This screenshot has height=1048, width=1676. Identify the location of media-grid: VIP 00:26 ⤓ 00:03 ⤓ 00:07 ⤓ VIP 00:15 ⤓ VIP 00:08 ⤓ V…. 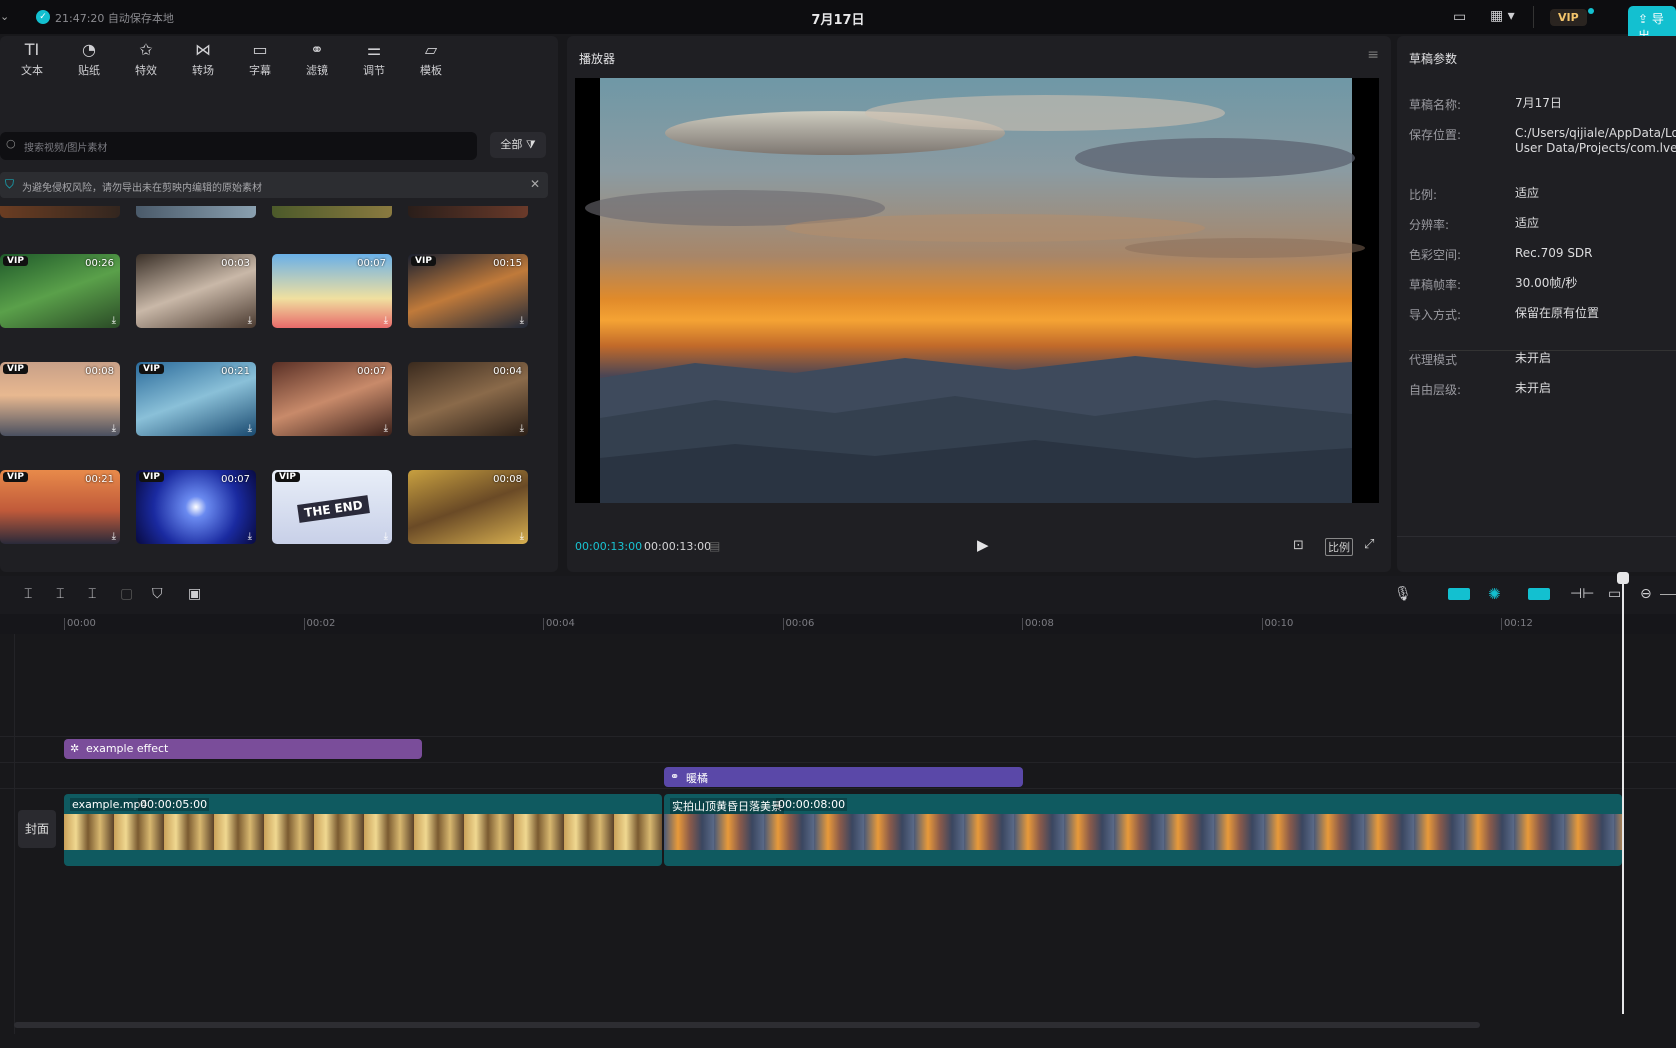
(279, 414).